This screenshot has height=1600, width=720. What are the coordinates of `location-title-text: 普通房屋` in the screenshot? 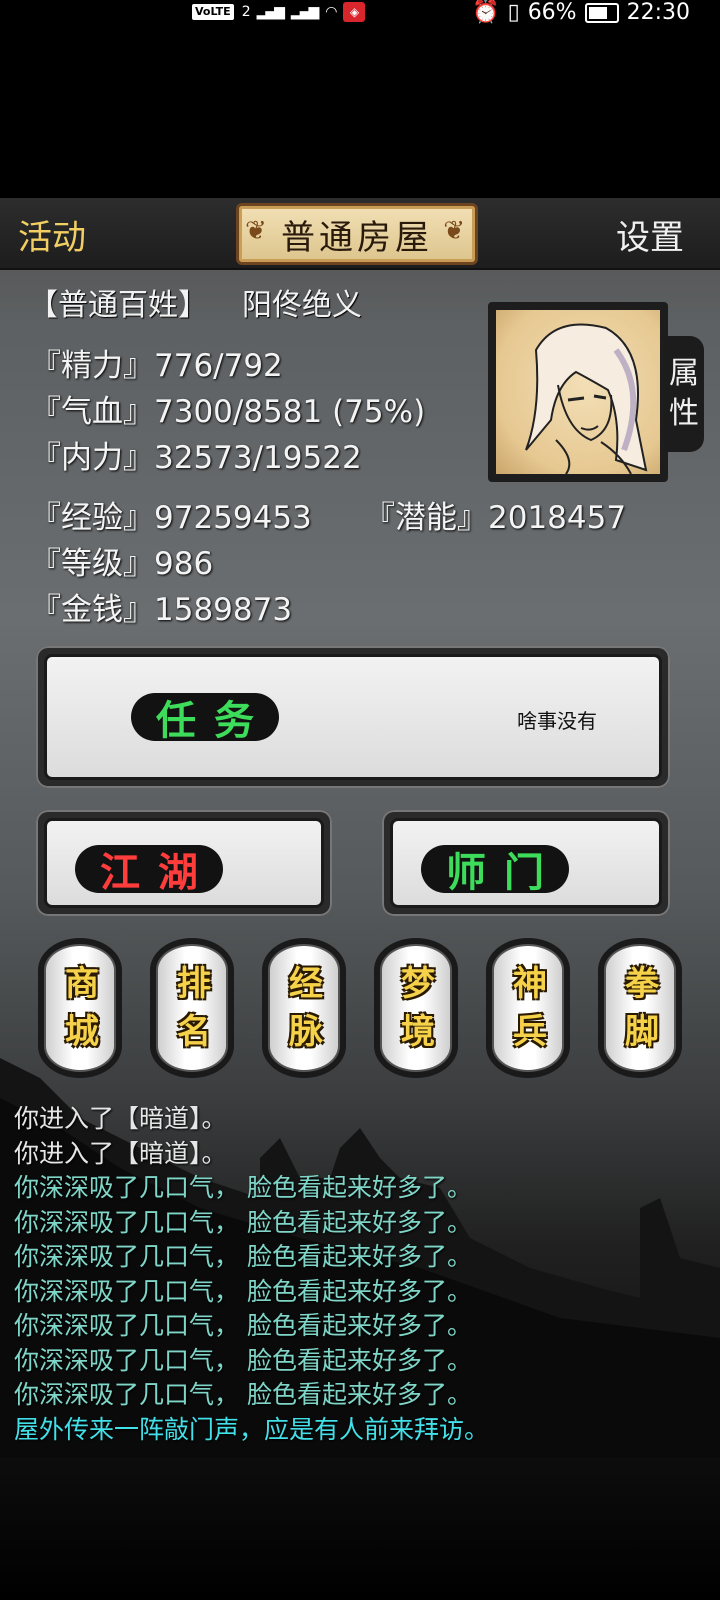 It's located at (357, 237).